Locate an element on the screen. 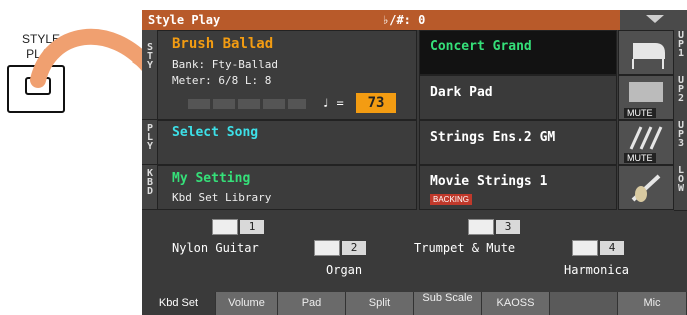 This screenshot has height=315, width=687. pad-number: 2 is located at coordinates (354, 248).